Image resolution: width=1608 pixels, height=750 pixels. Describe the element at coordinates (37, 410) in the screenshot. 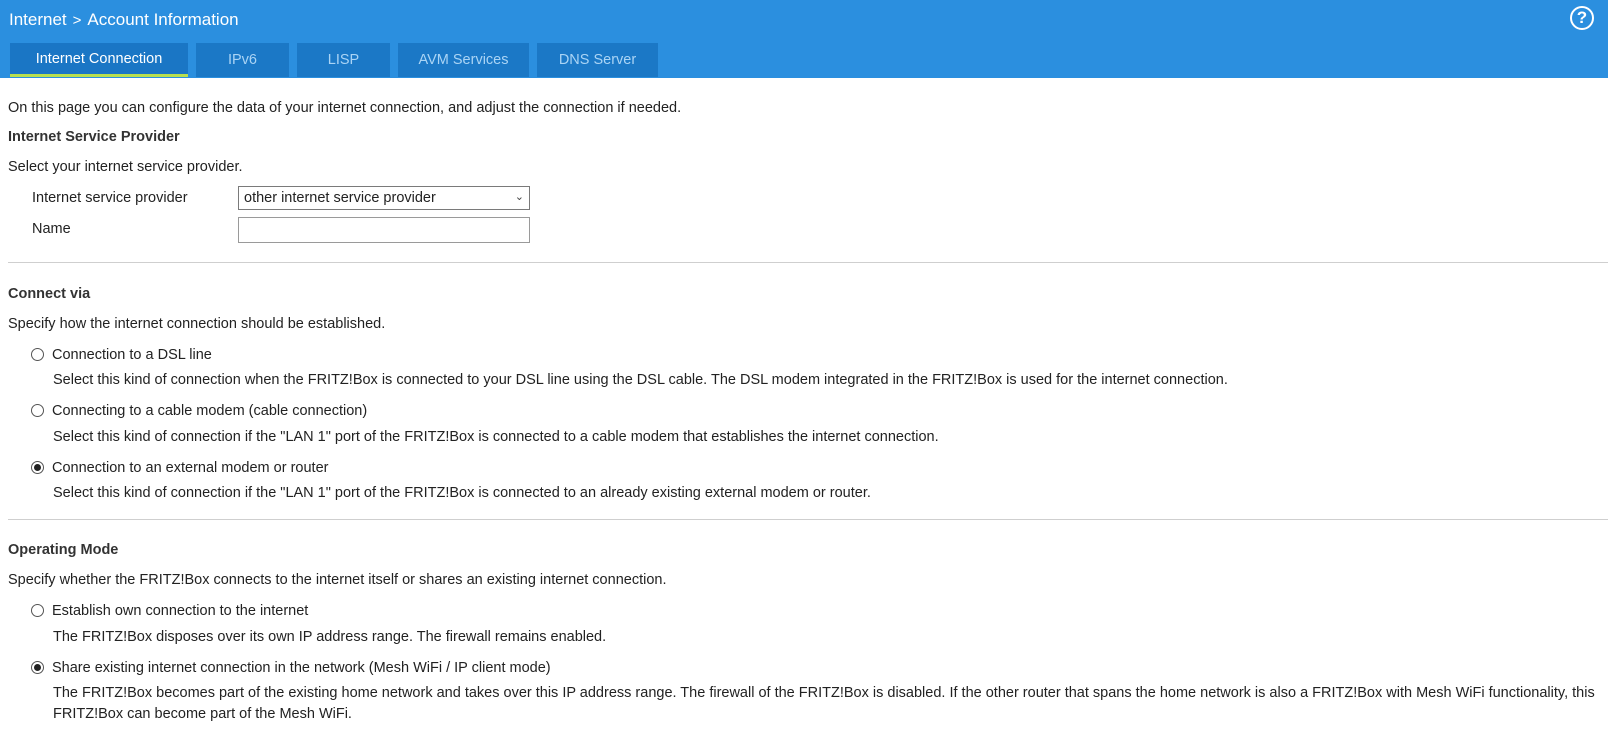

I see `radio-cable-modem` at that location.